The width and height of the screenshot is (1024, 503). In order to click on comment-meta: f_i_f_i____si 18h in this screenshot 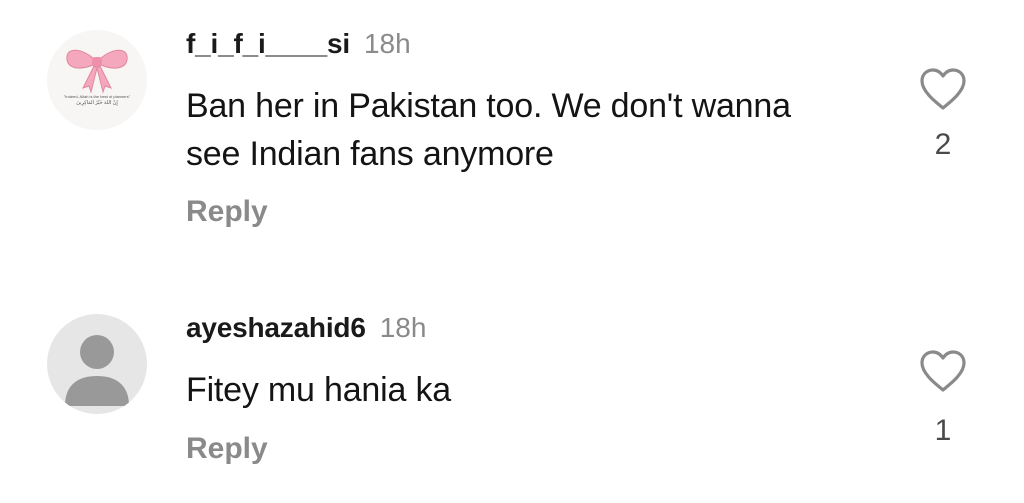, I will do `click(298, 44)`.